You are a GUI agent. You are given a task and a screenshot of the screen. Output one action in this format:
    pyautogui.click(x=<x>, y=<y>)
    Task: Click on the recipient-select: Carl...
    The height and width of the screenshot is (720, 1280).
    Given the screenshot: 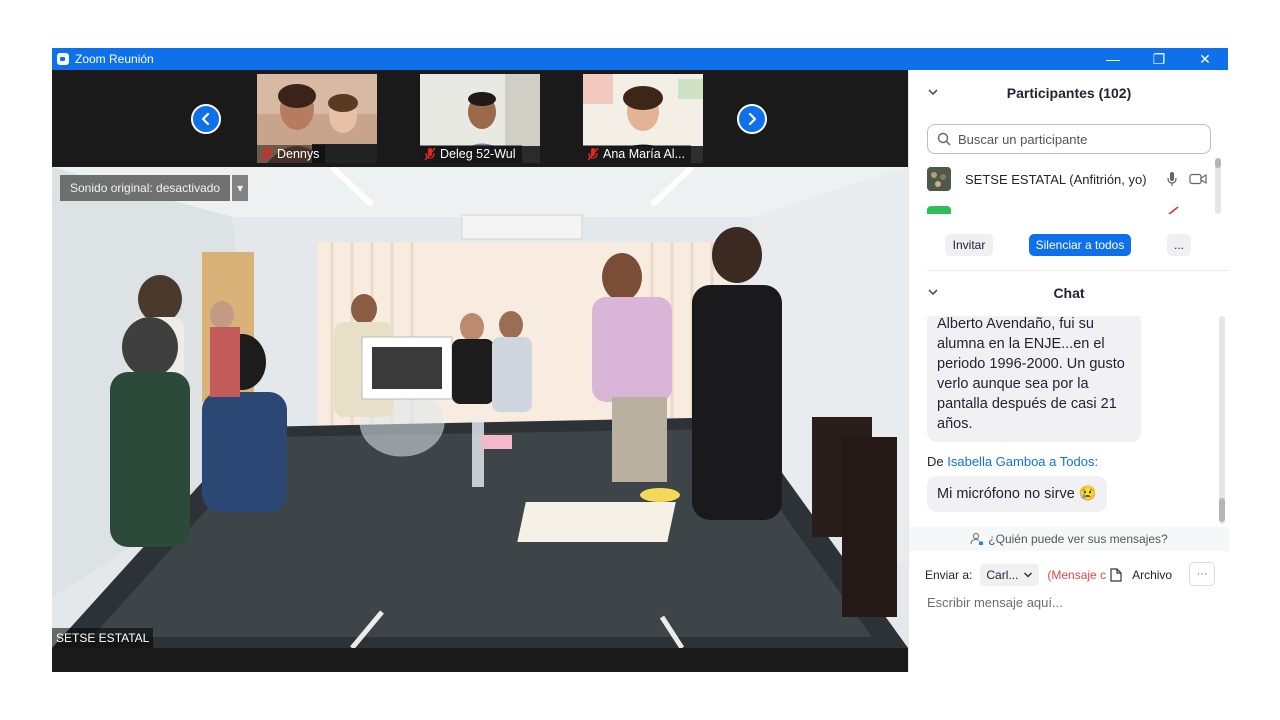 What is the action you would take?
    pyautogui.click(x=1010, y=575)
    